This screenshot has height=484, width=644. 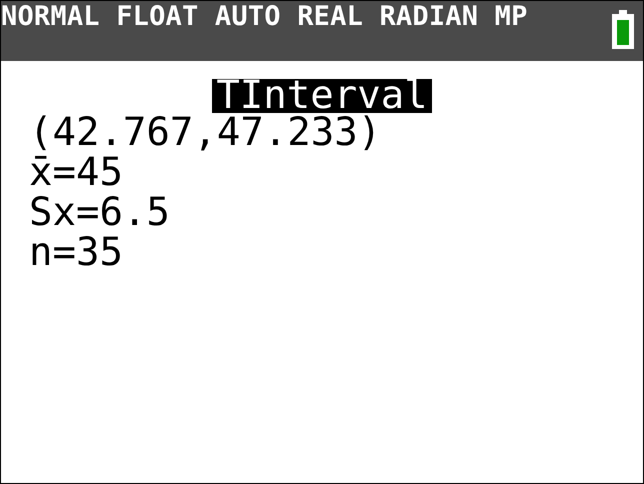 What do you see at coordinates (76, 173) in the screenshot?
I see `result-line: x̄=45` at bounding box center [76, 173].